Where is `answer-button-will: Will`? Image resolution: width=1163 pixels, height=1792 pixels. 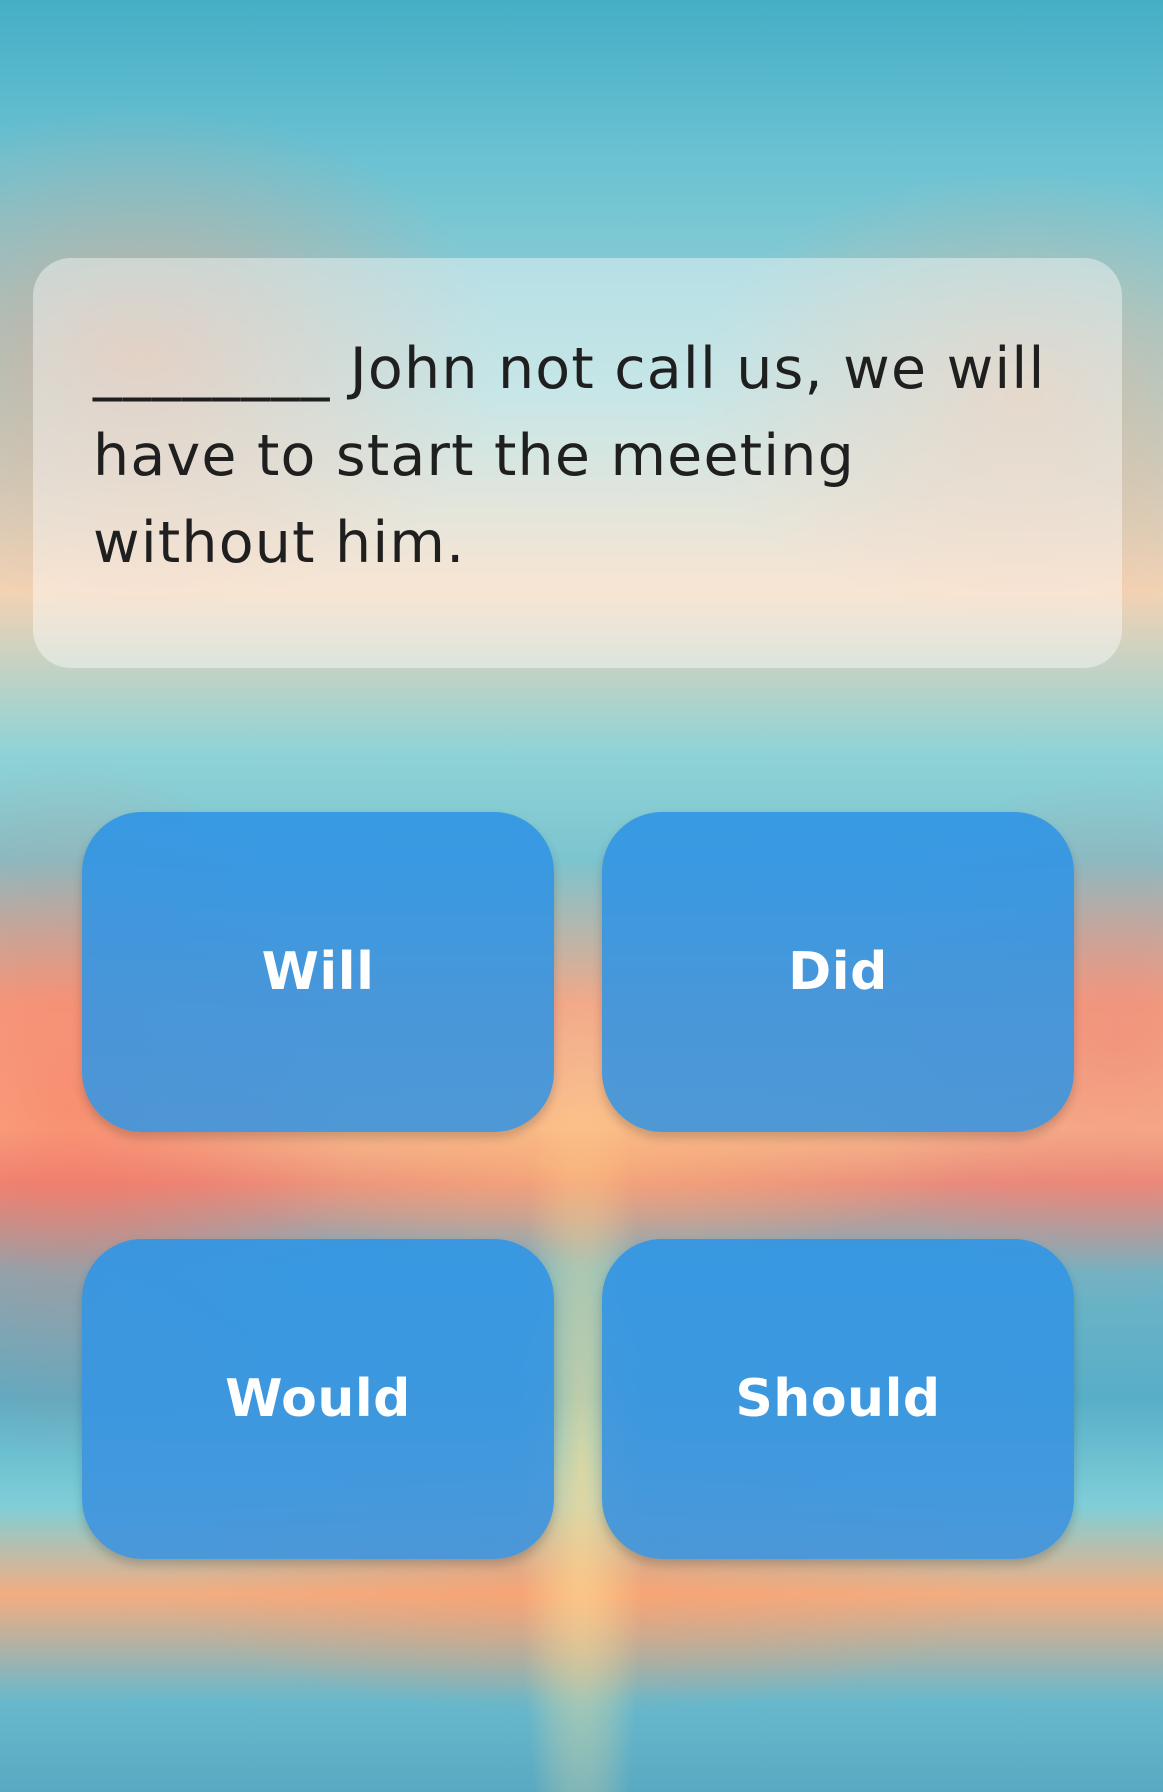 answer-button-will: Will is located at coordinates (318, 972).